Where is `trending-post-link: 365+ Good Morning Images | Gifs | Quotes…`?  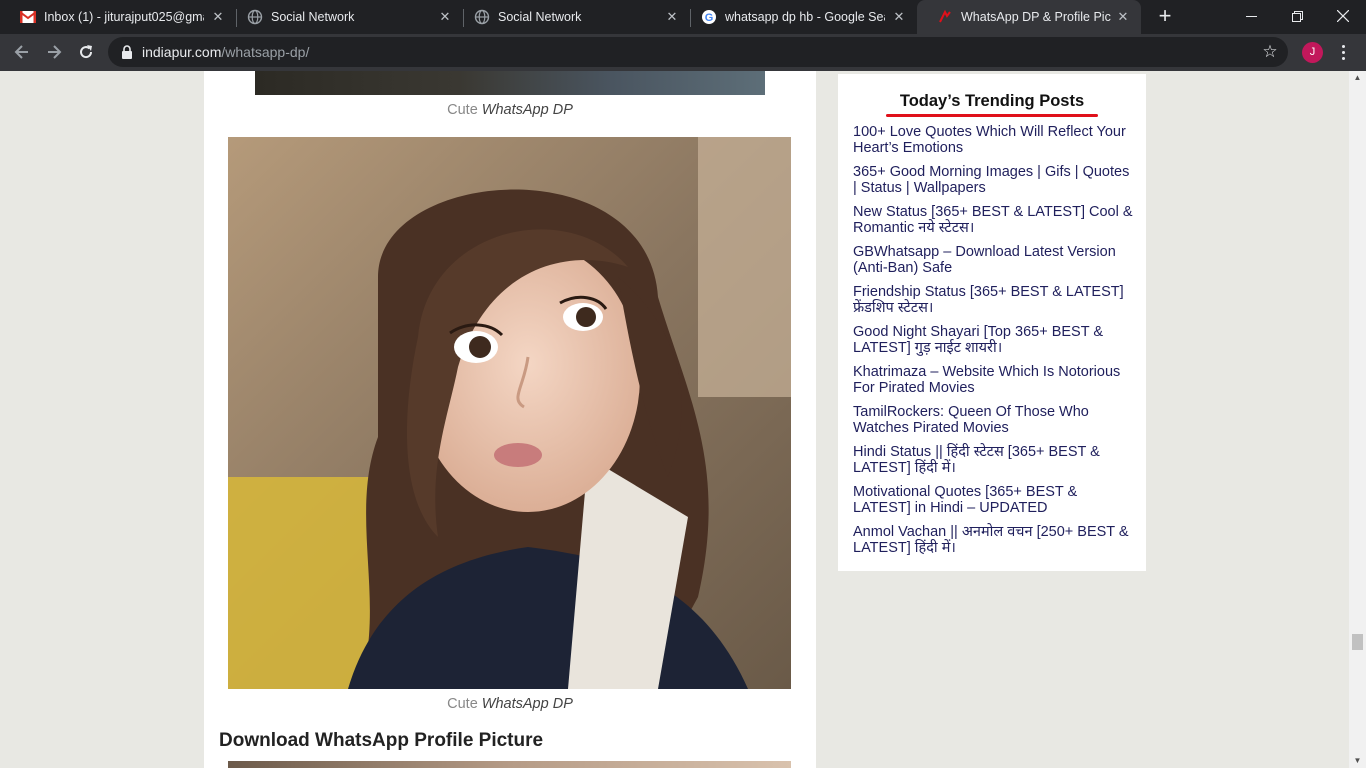
trending-post-link: 365+ Good Morning Images | Gifs | Quotes… is located at coordinates (994, 180).